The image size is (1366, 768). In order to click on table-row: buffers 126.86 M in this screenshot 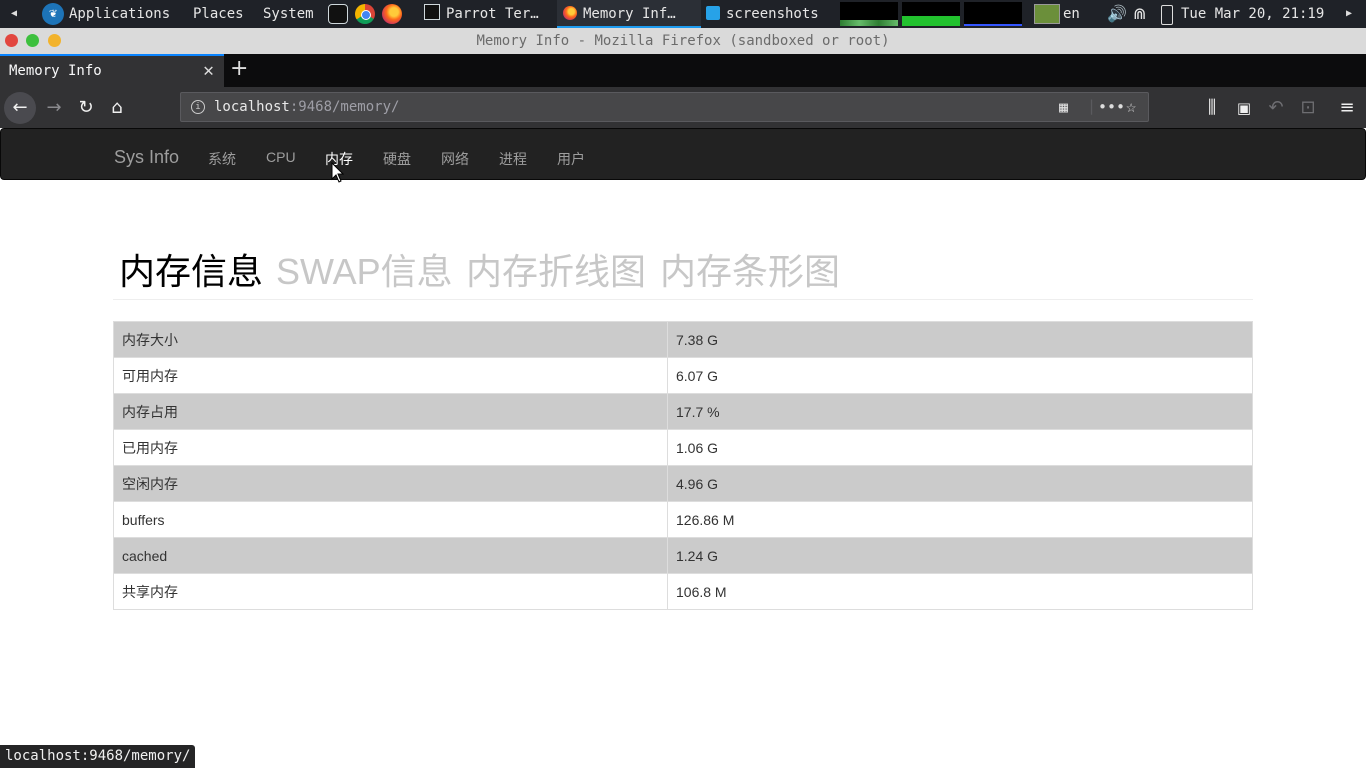, I will do `click(683, 519)`.